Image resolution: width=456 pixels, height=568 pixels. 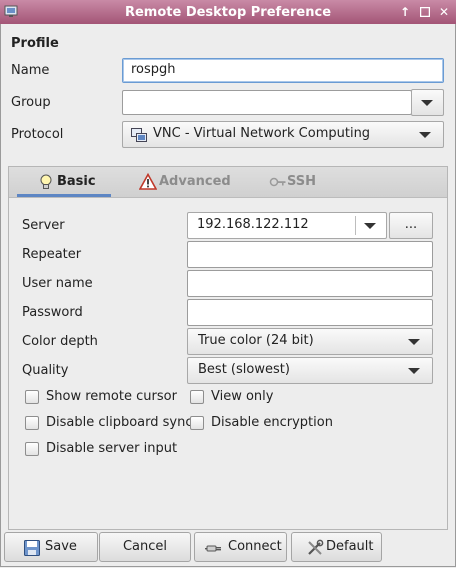 What do you see at coordinates (310, 254) in the screenshot?
I see `repeater-field` at bounding box center [310, 254].